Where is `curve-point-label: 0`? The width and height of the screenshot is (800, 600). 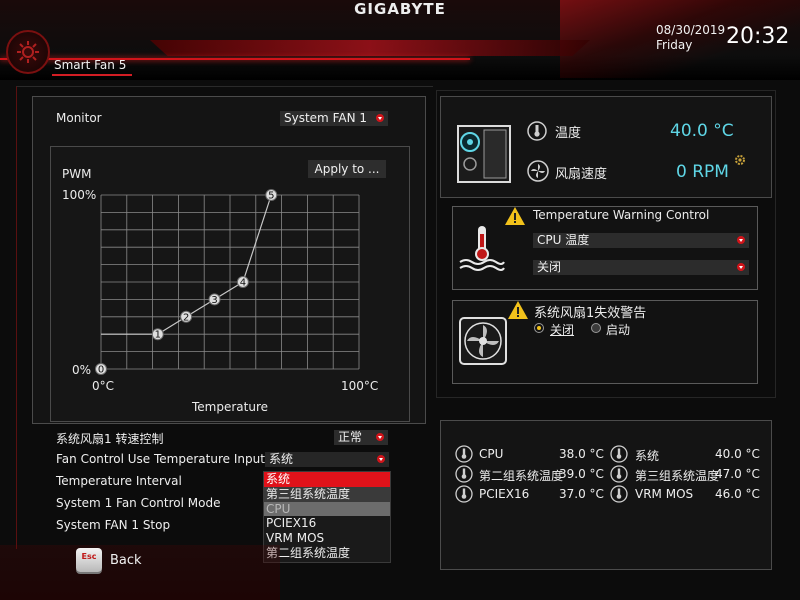
curve-point-label: 0 is located at coordinates (101, 370).